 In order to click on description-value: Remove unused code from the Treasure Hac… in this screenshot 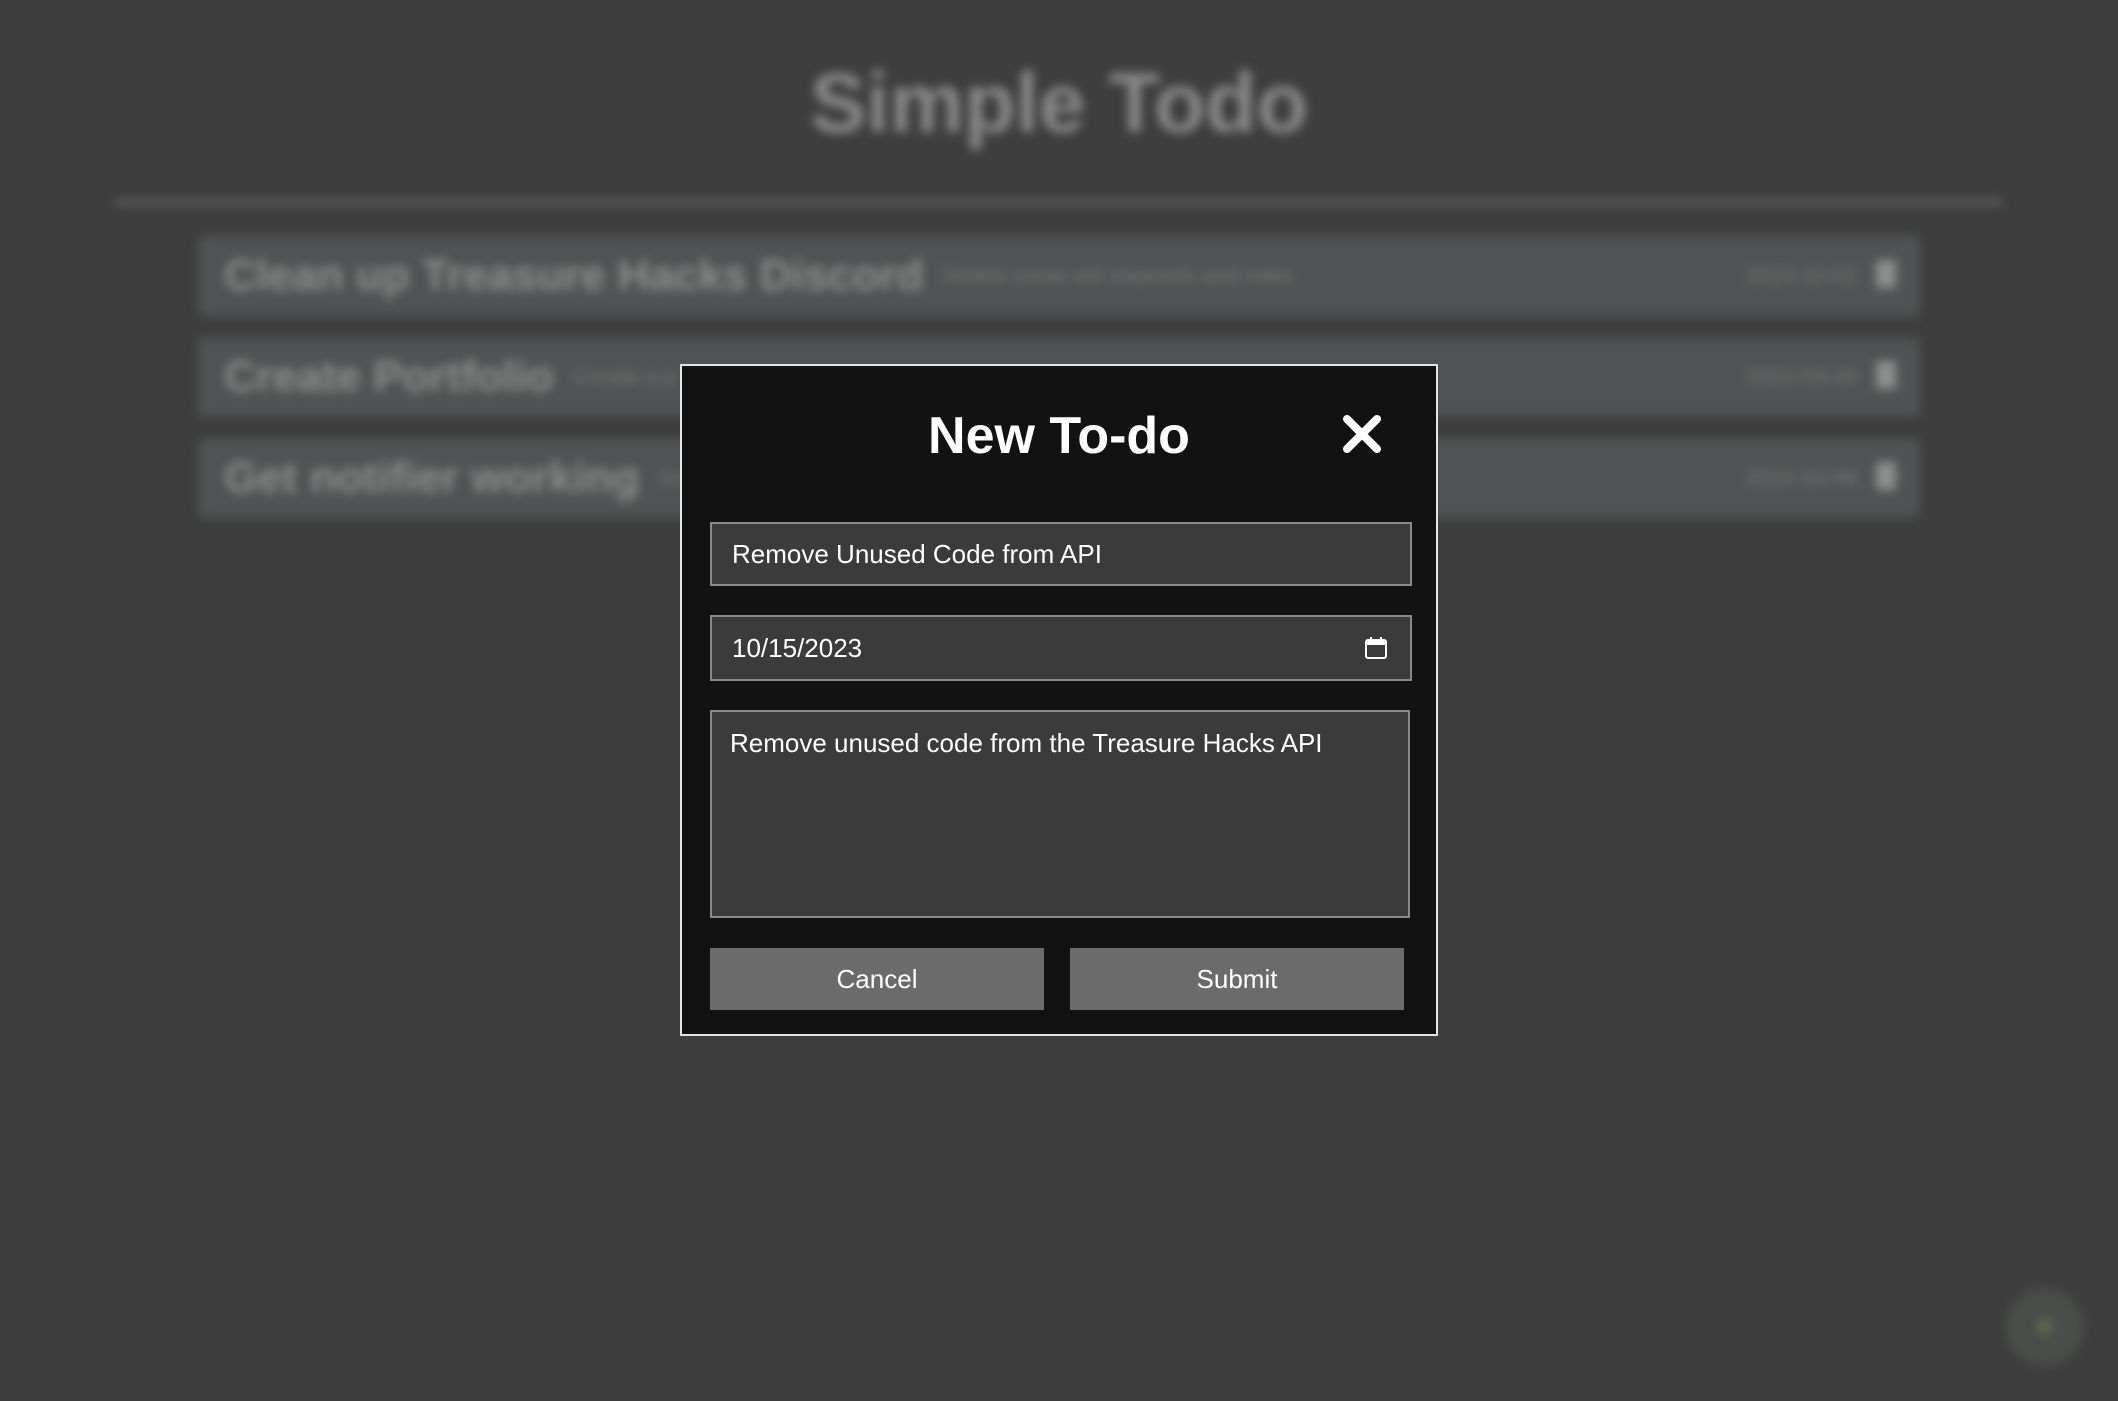, I will do `click(1026, 743)`.